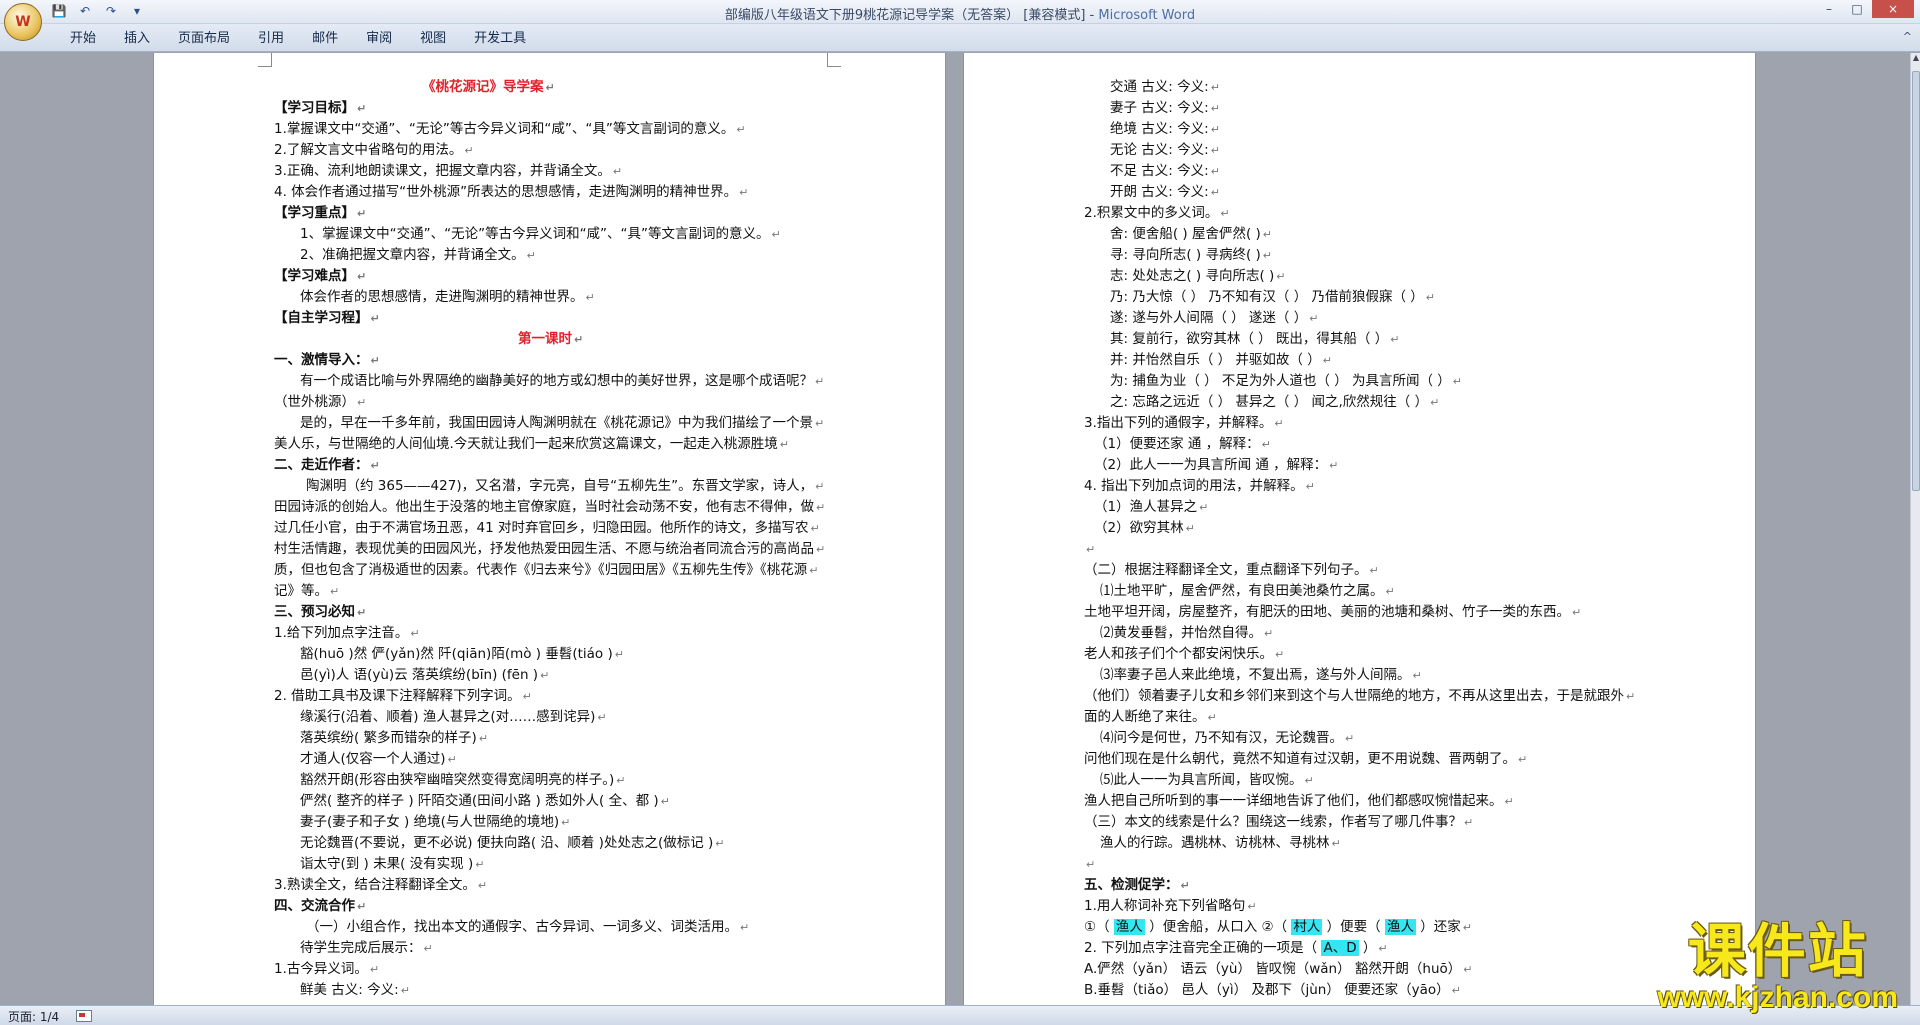 Image resolution: width=1920 pixels, height=1025 pixels. What do you see at coordinates (1226, 570) in the screenshot?
I see `line-text: （二）根据注释翻译全文，重点翻译下列句子。` at bounding box center [1226, 570].